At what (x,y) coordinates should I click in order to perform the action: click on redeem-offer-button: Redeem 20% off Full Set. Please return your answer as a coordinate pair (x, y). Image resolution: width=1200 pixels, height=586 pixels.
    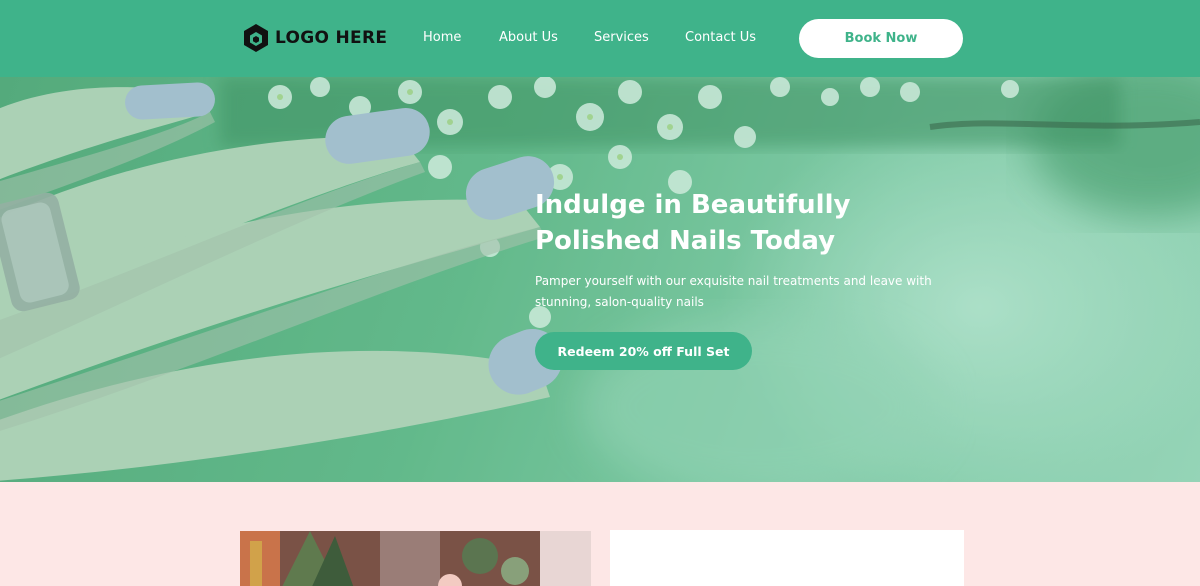
    Looking at the image, I should click on (643, 351).